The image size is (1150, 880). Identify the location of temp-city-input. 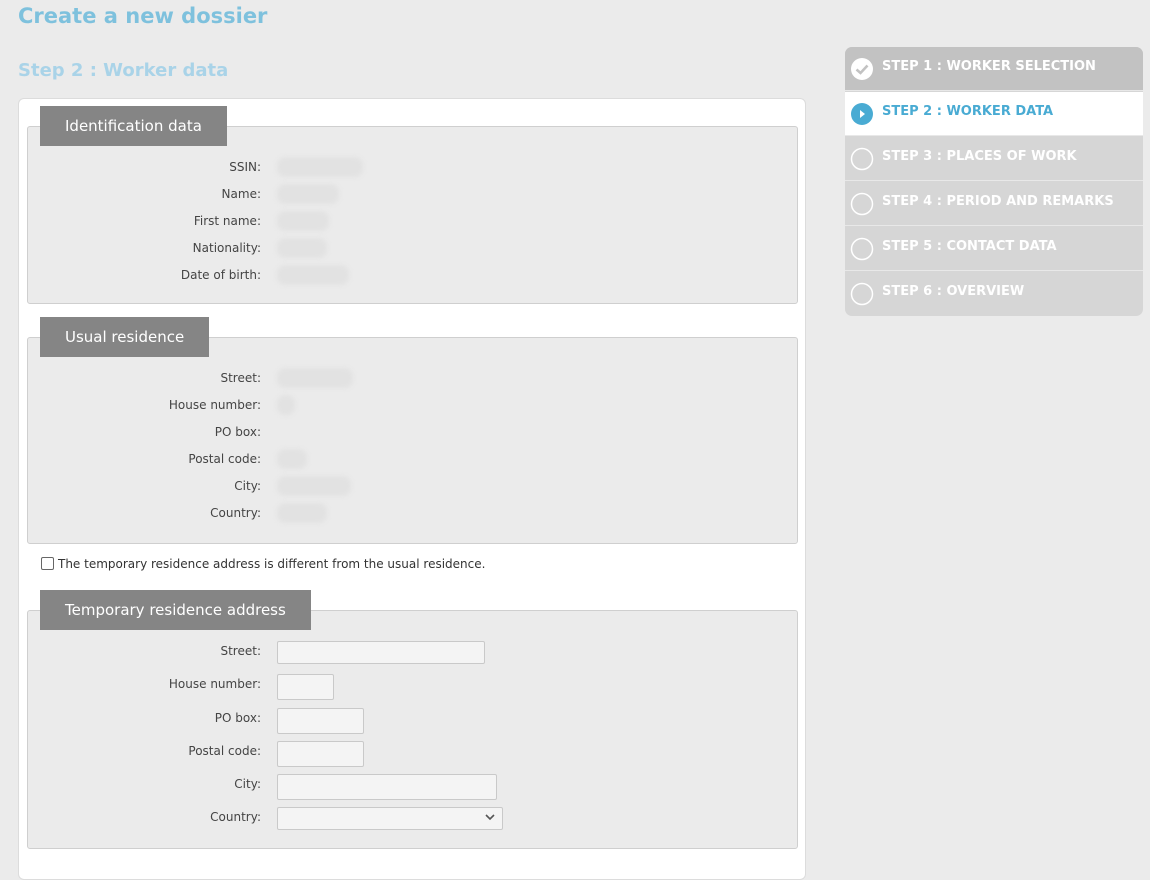
(387, 787).